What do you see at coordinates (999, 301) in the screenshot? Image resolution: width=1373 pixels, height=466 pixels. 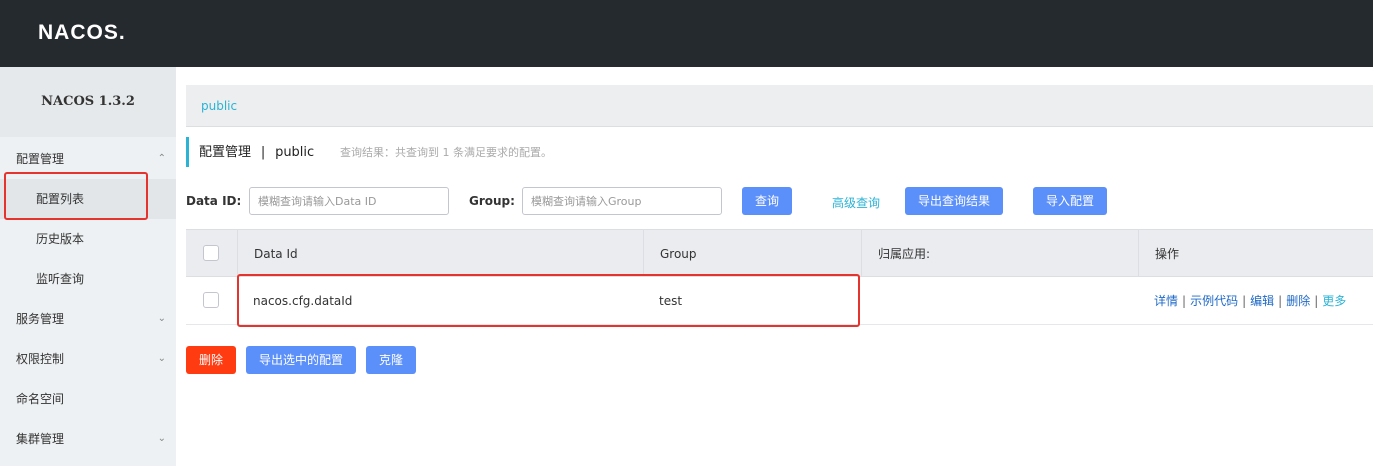 I see `cell-app` at bounding box center [999, 301].